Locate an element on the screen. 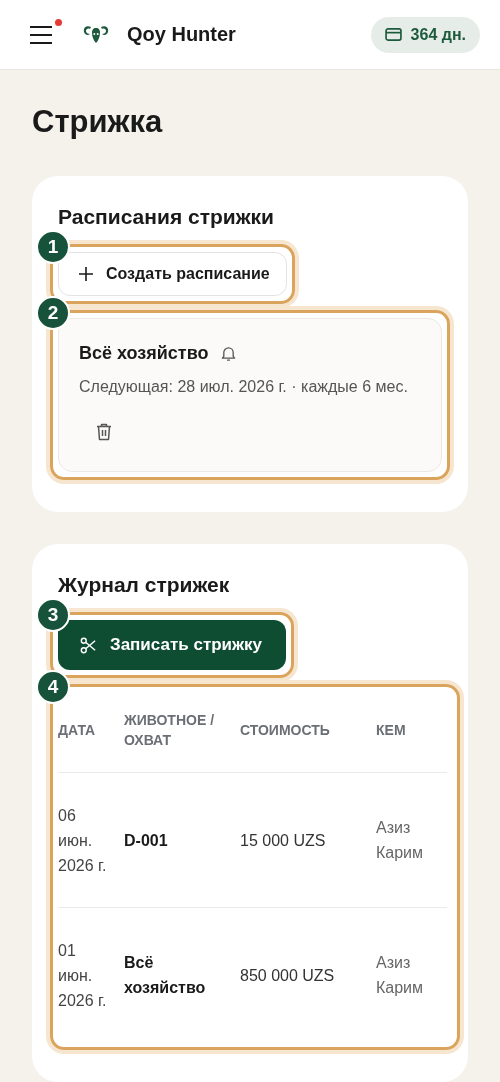  column-header: ДАТА is located at coordinates (77, 730).